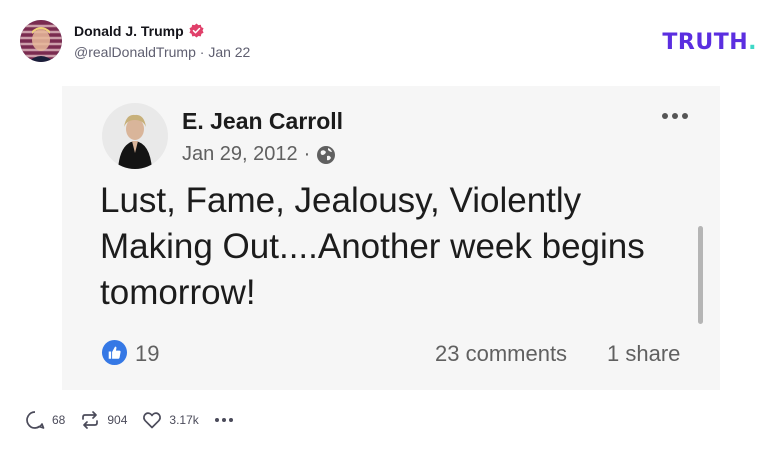  Describe the element at coordinates (263, 121) in the screenshot. I see `embed-author-name: E. Jean Carroll` at that location.